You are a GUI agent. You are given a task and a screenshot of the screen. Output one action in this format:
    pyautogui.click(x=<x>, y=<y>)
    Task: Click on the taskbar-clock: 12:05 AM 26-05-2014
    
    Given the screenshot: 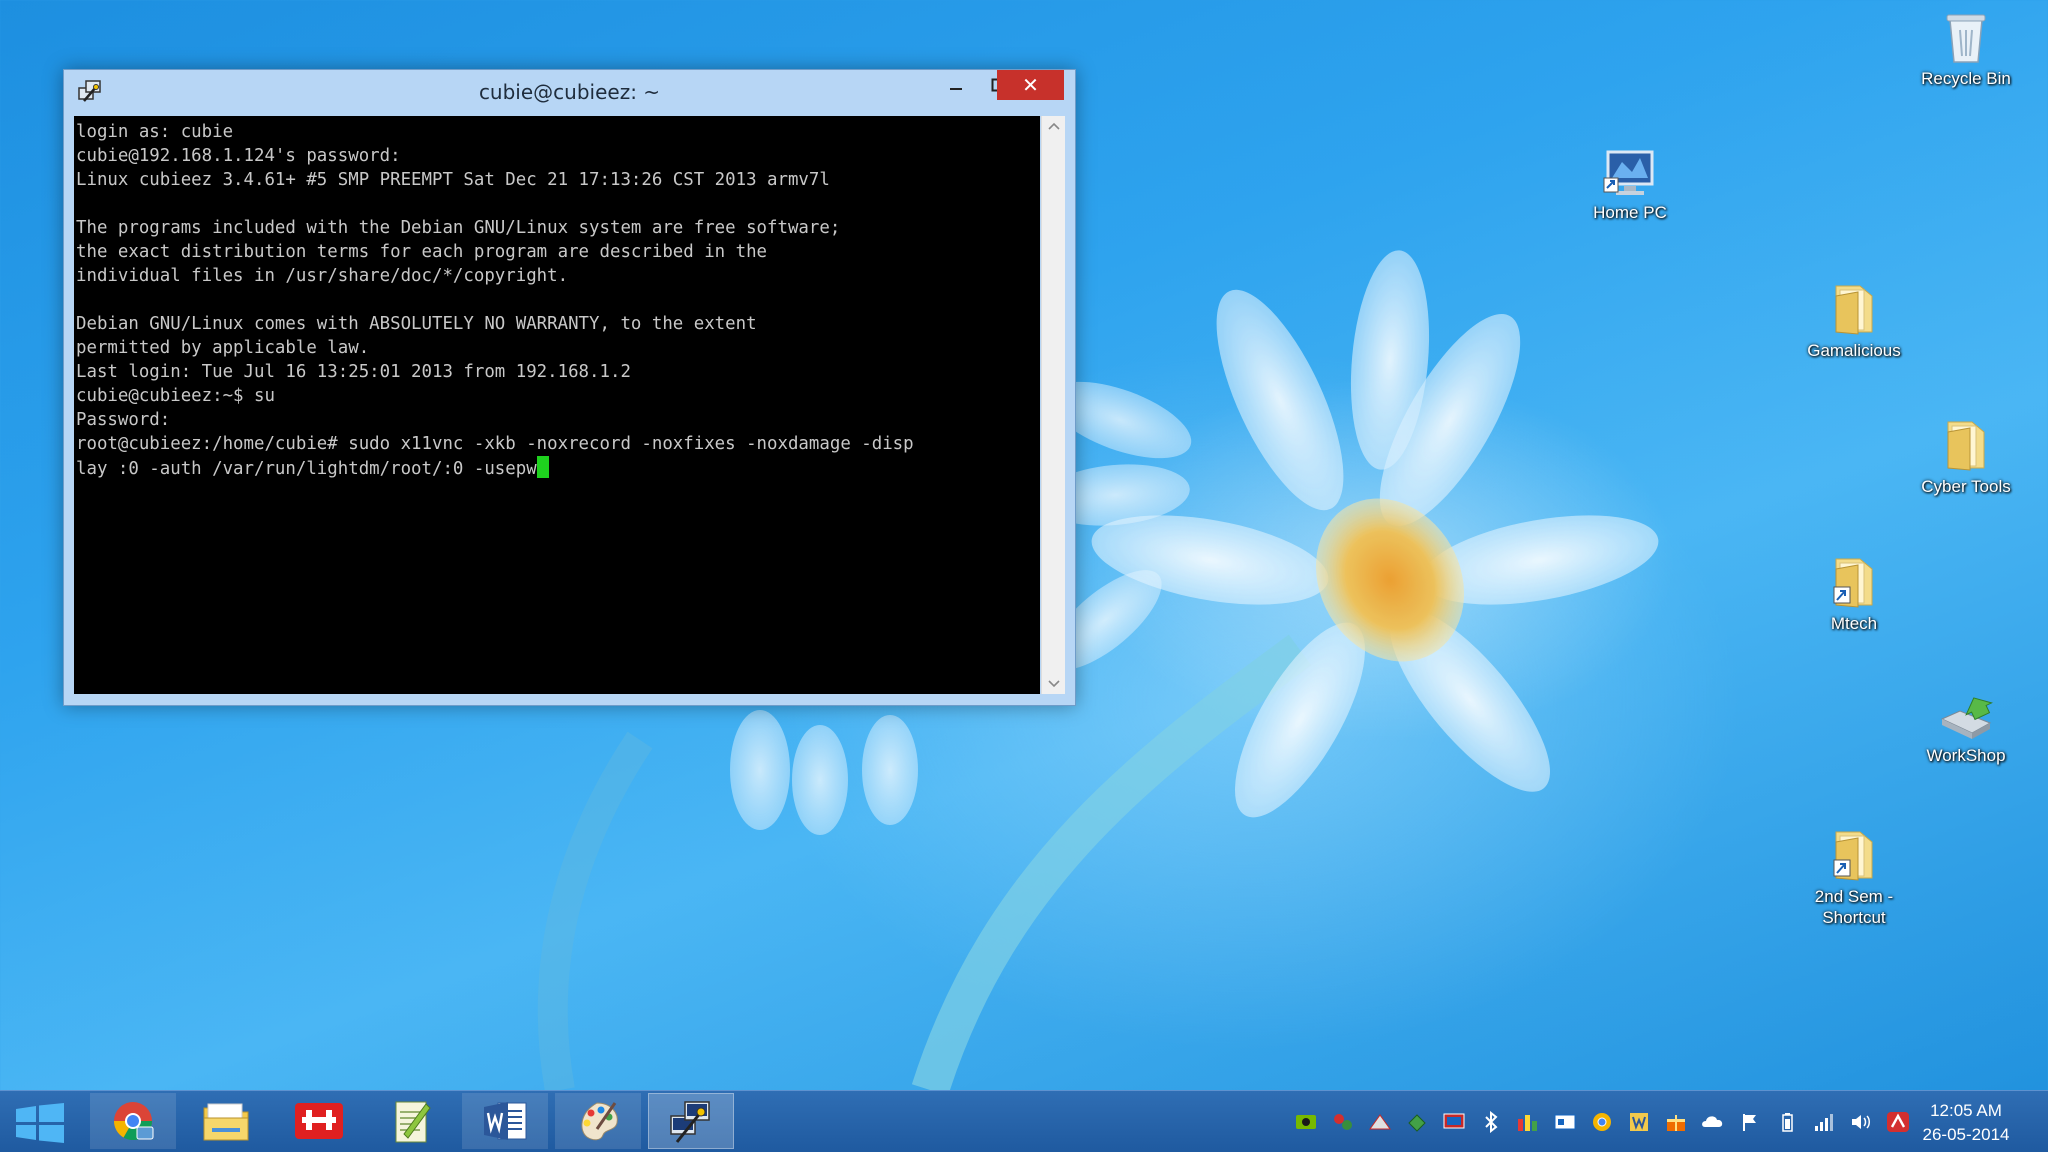 What is the action you would take?
    pyautogui.click(x=1966, y=1123)
    